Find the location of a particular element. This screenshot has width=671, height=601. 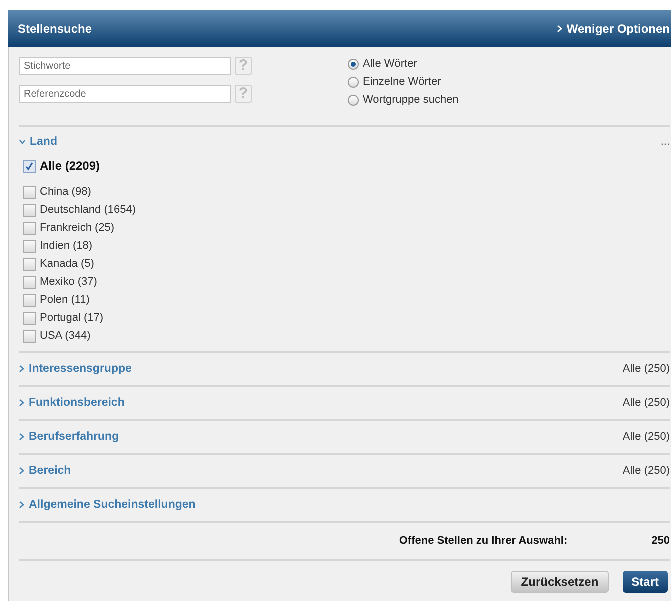

checkbox-label: Alle (2209) is located at coordinates (70, 166).